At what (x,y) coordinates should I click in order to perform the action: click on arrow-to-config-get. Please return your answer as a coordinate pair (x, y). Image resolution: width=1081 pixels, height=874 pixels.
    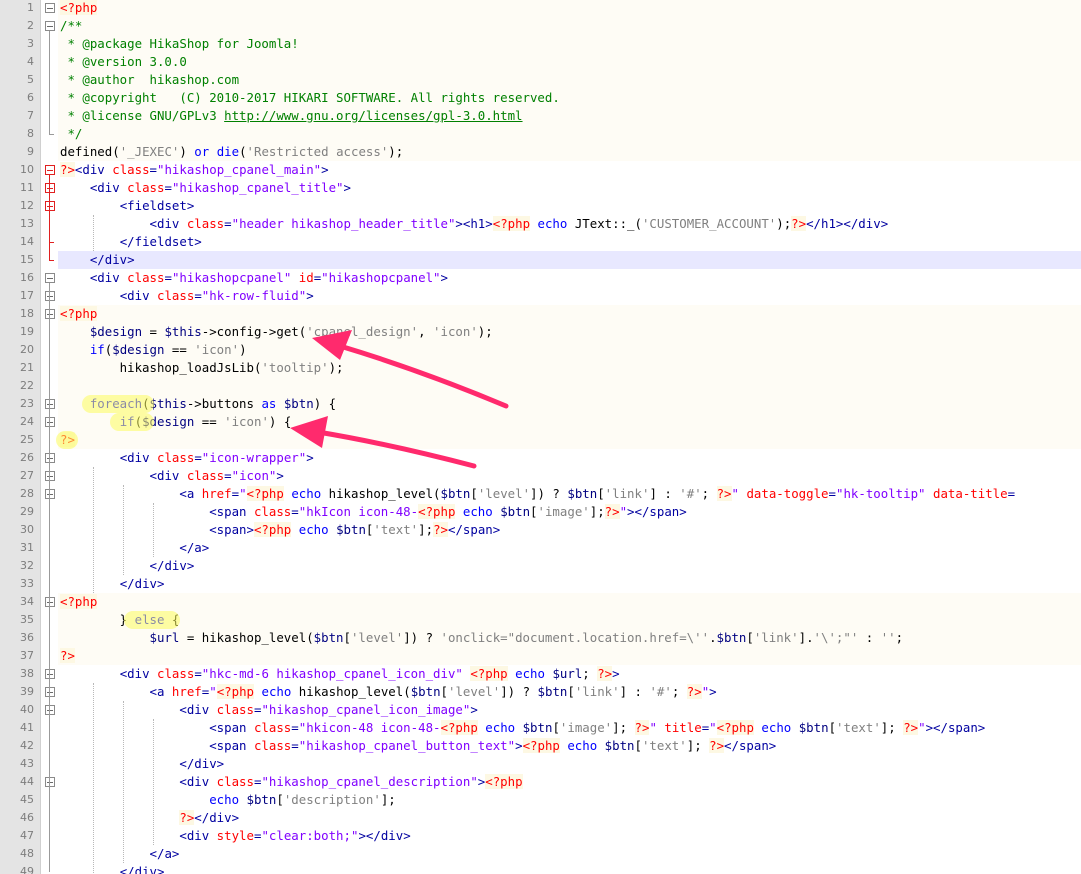
    Looking at the image, I should click on (410, 369).